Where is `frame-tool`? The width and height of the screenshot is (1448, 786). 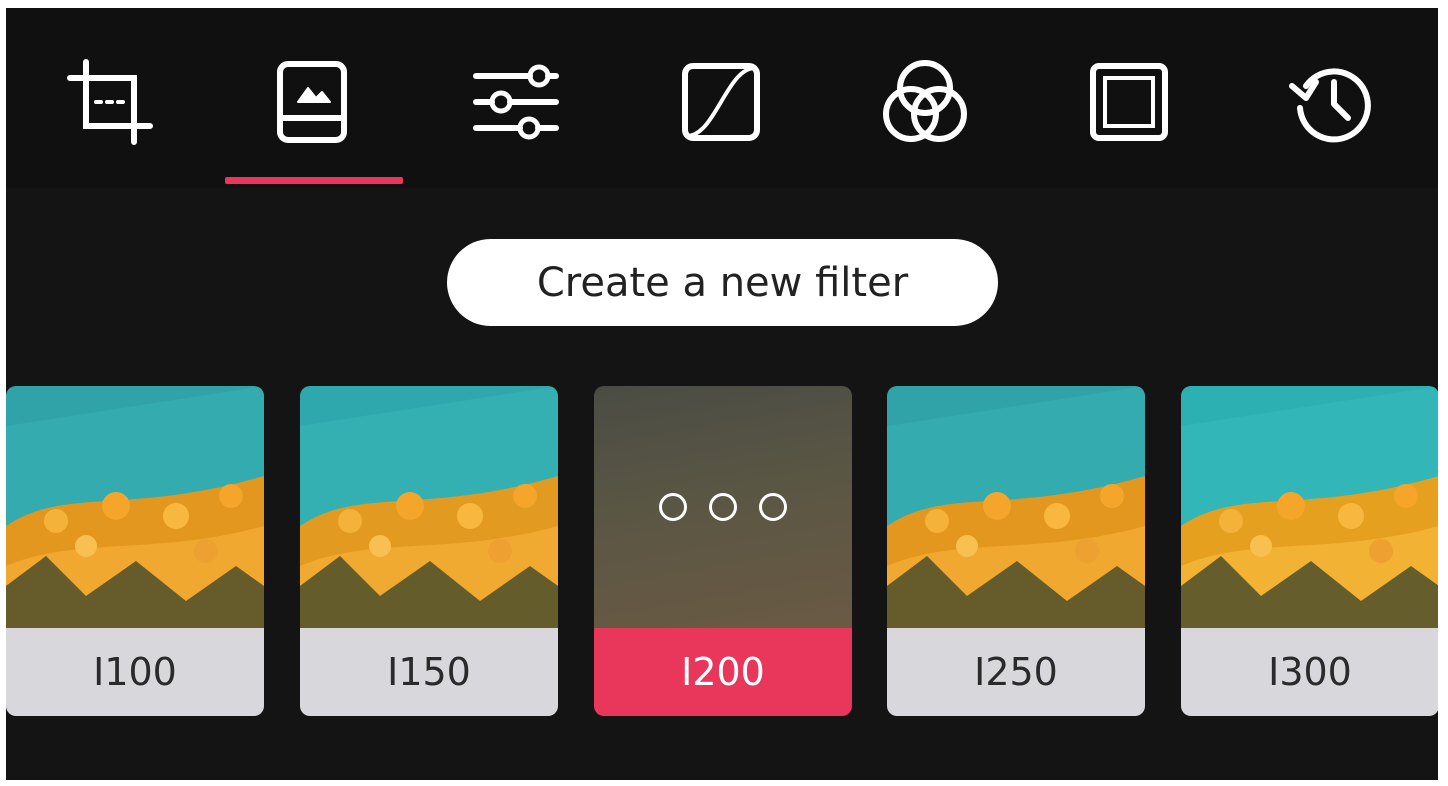
frame-tool is located at coordinates (1129, 102).